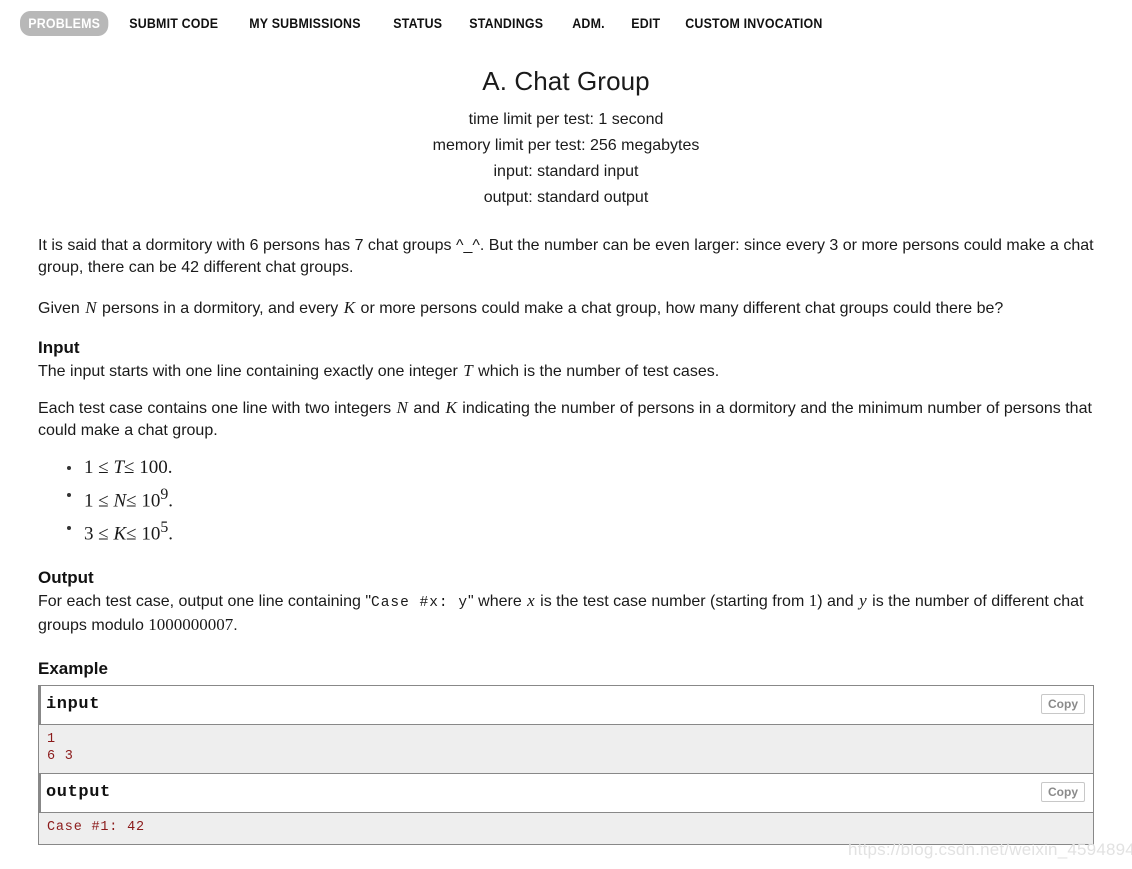 This screenshot has height=869, width=1132. I want to click on statement-text-2b: persons in a dormitory, and every, so click(220, 308).